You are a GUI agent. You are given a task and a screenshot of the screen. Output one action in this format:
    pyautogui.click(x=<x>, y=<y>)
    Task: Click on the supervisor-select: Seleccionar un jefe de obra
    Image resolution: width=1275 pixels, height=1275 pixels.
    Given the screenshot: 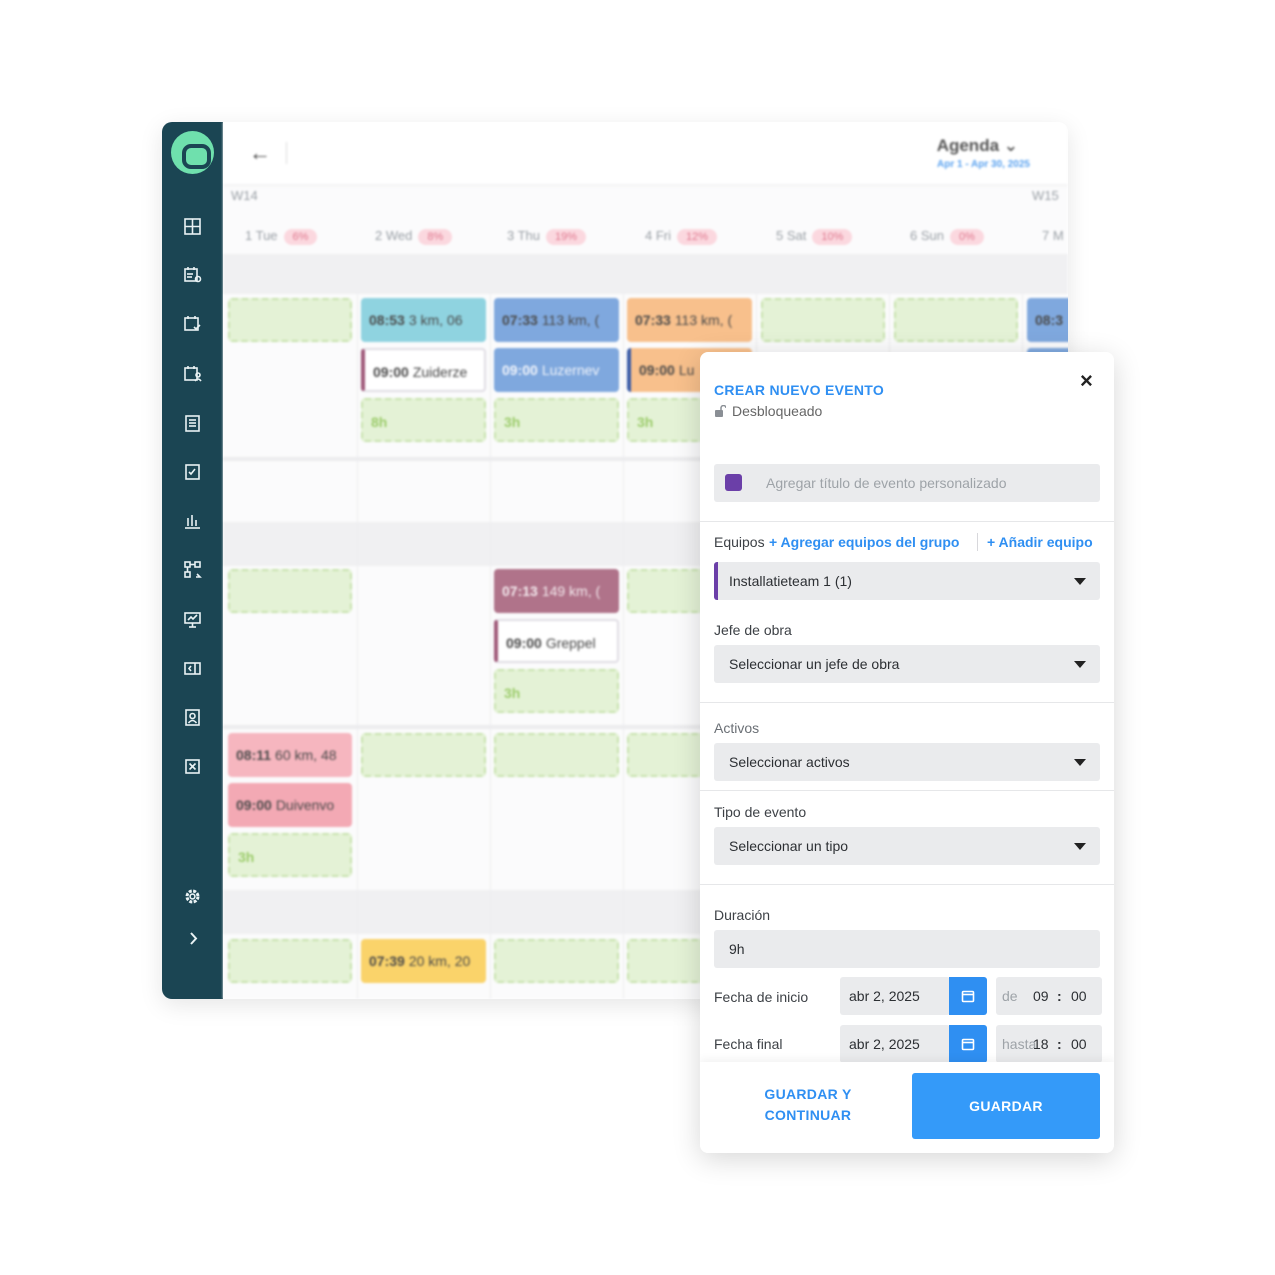 What is the action you would take?
    pyautogui.click(x=907, y=664)
    